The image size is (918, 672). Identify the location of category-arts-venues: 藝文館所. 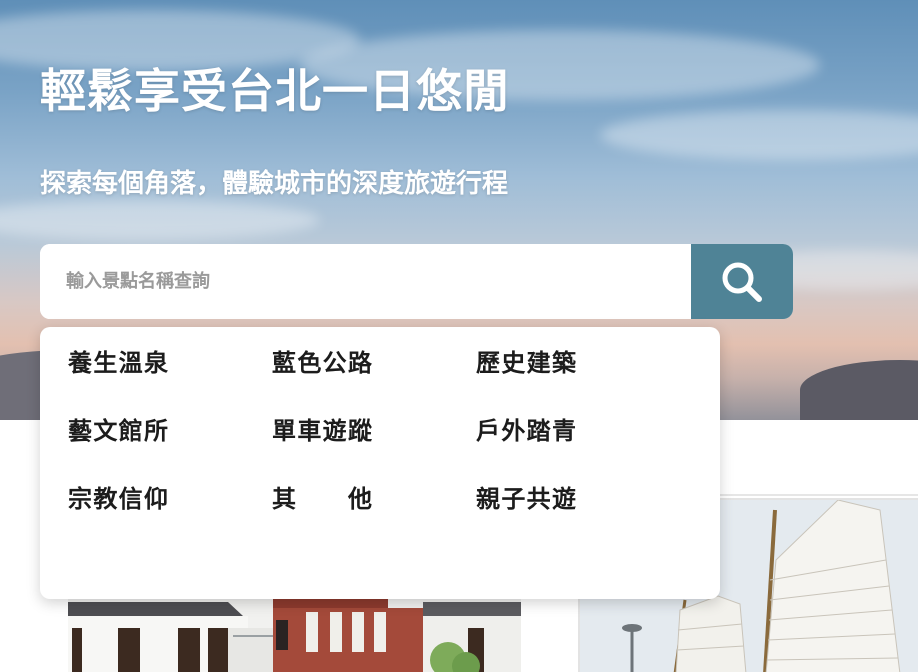
(118, 447).